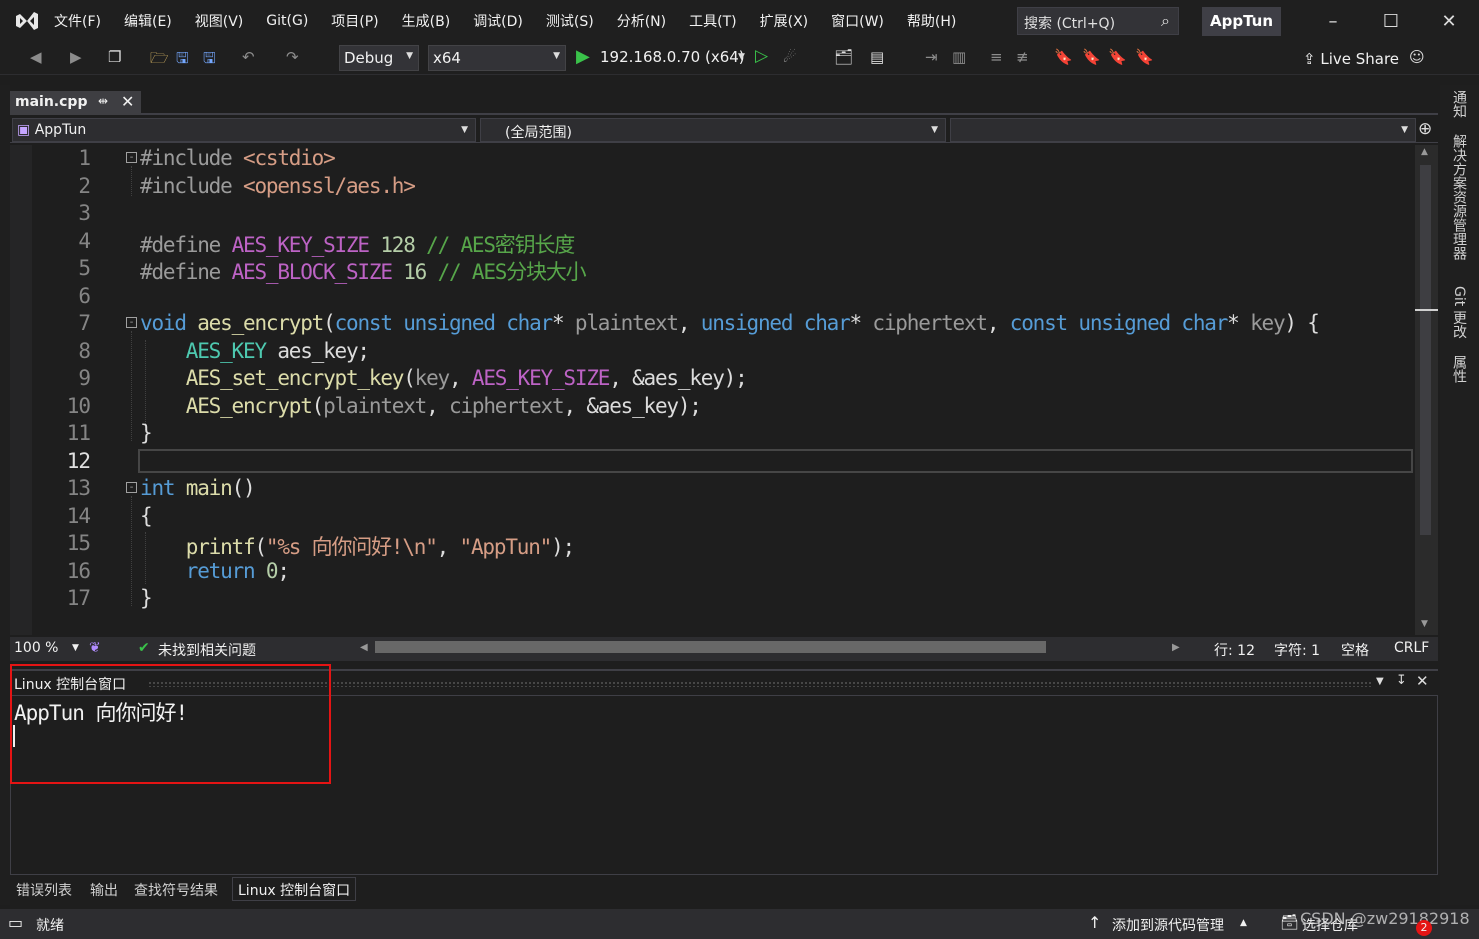  What do you see at coordinates (1360, 59) in the screenshot?
I see `live-share-label: Live Share` at bounding box center [1360, 59].